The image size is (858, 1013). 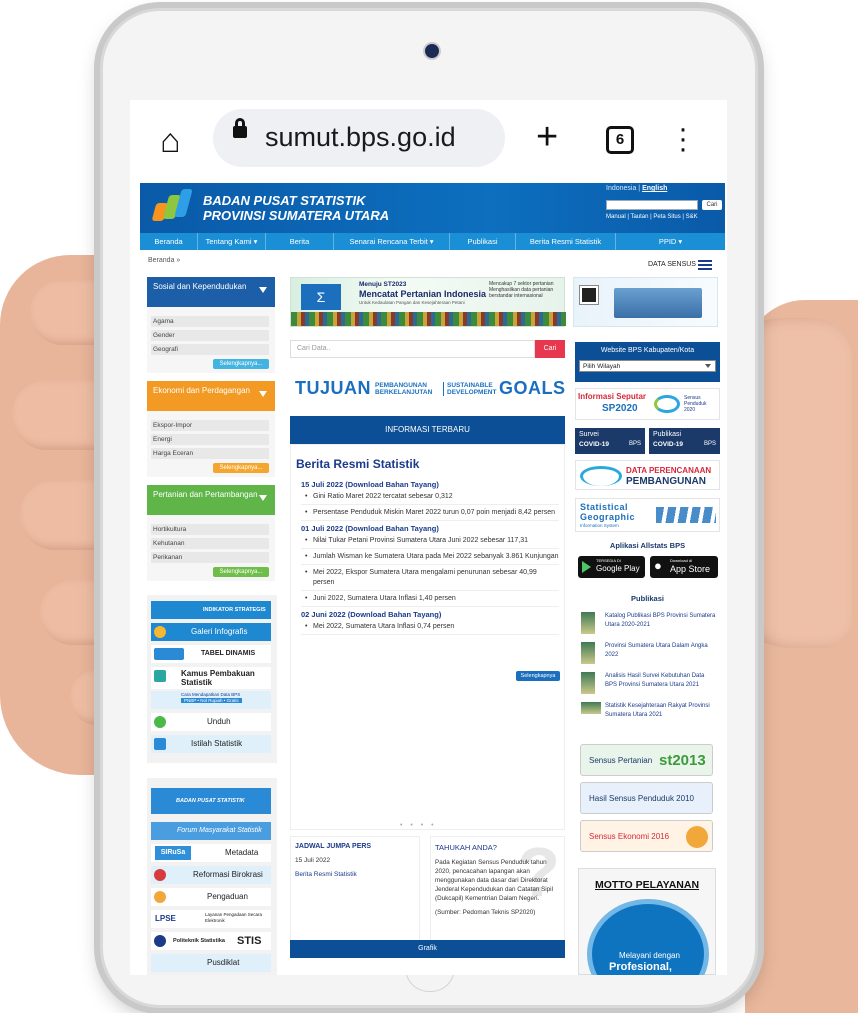 What do you see at coordinates (211, 897) in the screenshot?
I see `pengaduan-link: Pengaduan` at bounding box center [211, 897].